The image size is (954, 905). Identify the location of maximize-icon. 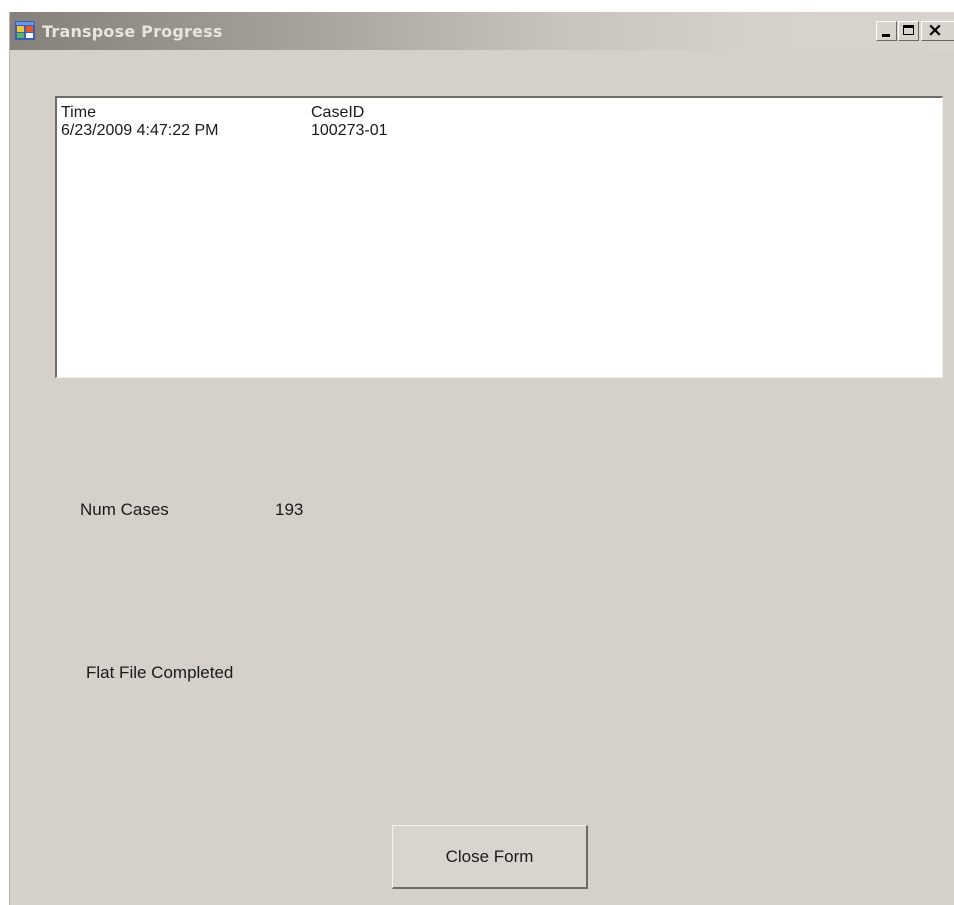
(908, 30).